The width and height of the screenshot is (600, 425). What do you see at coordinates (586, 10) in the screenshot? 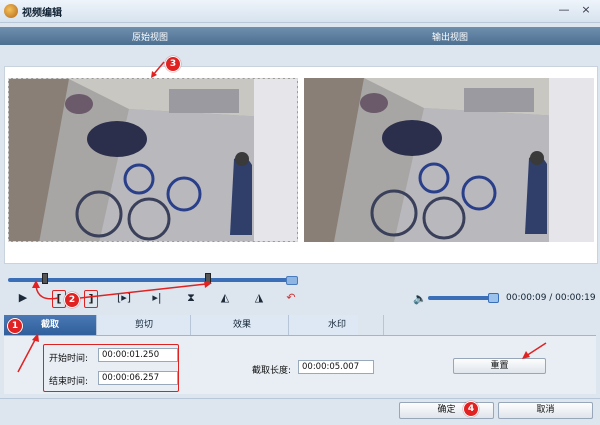
I see `close-button: ×` at bounding box center [586, 10].